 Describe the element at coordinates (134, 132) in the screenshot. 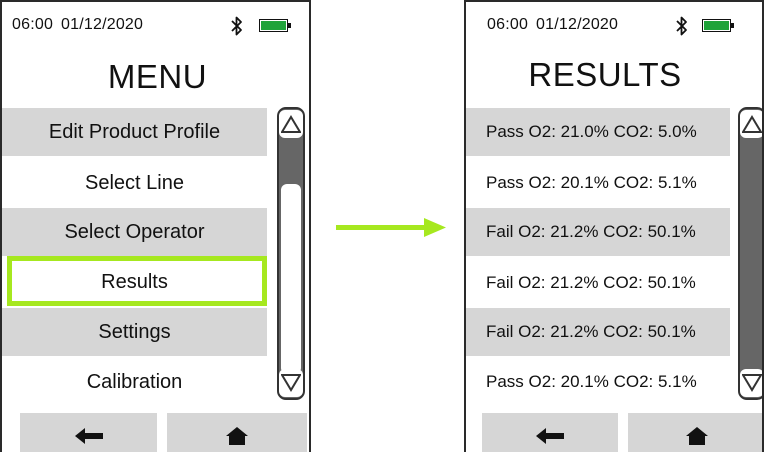

I see `menu-item-edit-product-profile: Edit Product Profile` at that location.